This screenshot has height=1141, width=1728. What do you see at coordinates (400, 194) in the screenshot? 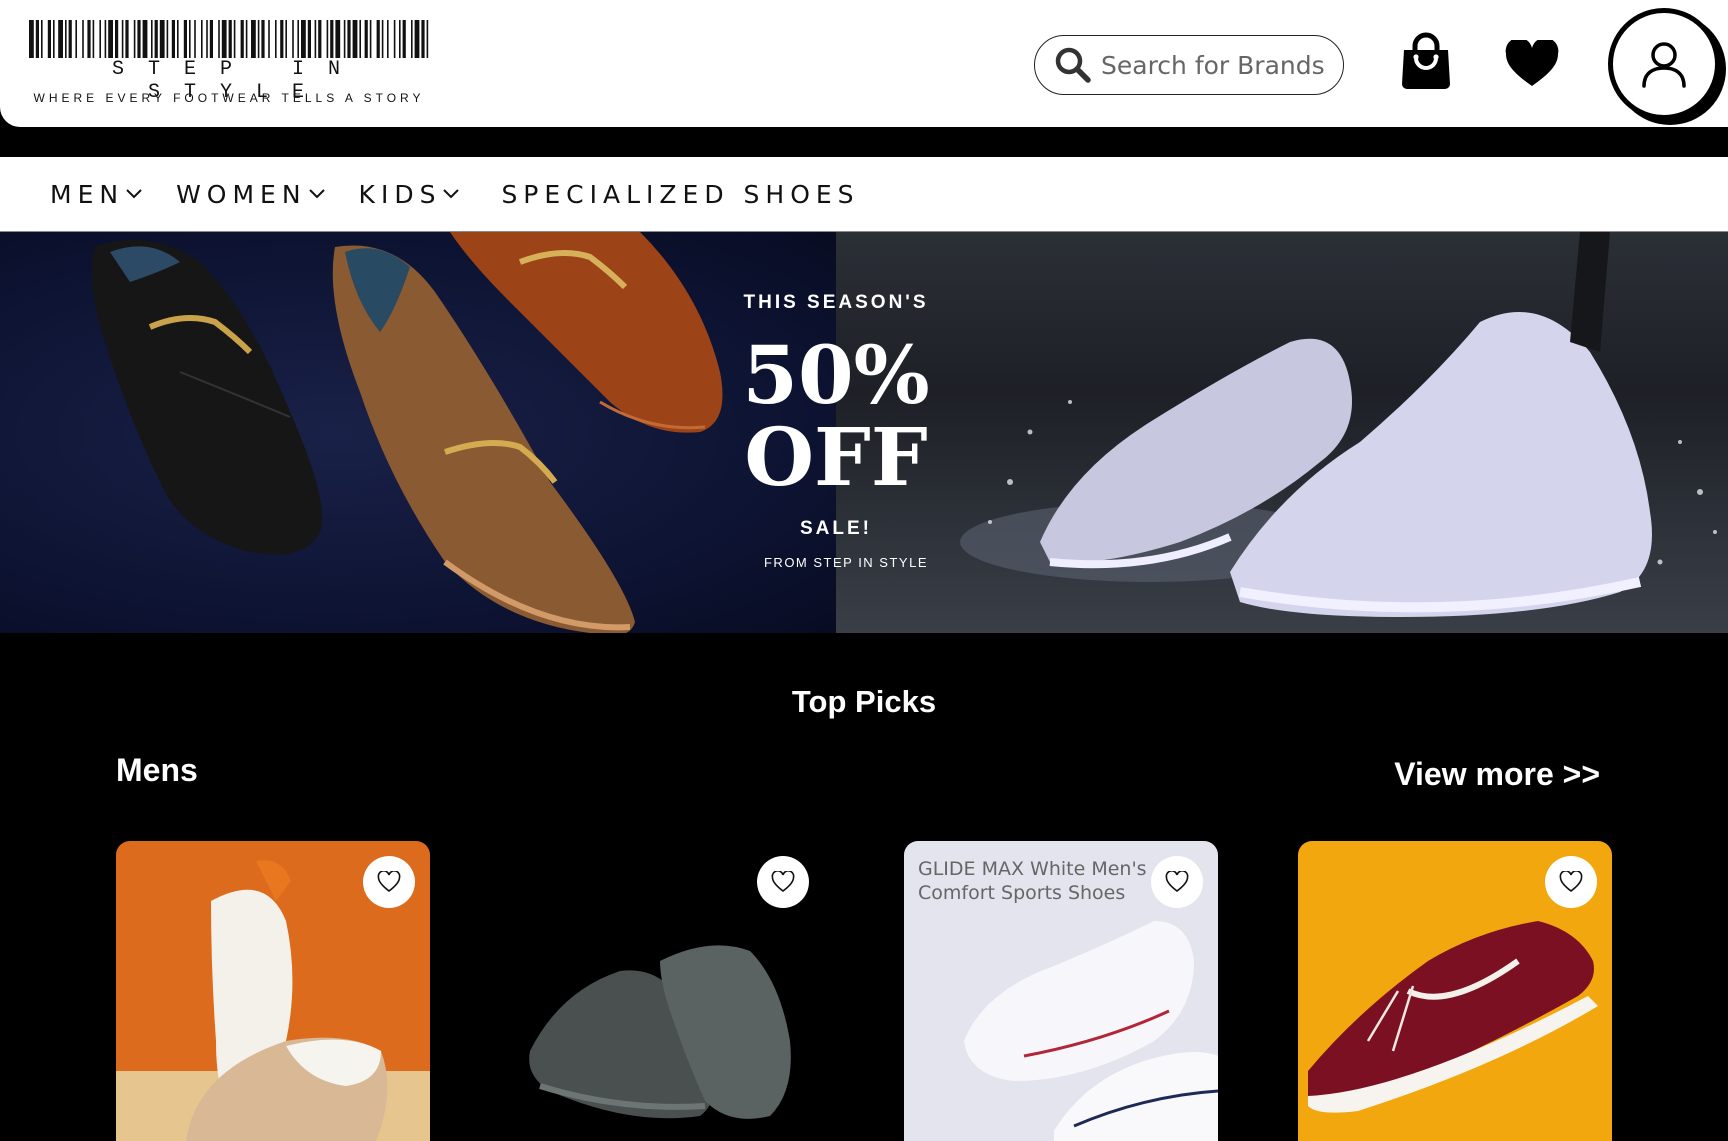
I see `nav-item-label: KIDS` at bounding box center [400, 194].